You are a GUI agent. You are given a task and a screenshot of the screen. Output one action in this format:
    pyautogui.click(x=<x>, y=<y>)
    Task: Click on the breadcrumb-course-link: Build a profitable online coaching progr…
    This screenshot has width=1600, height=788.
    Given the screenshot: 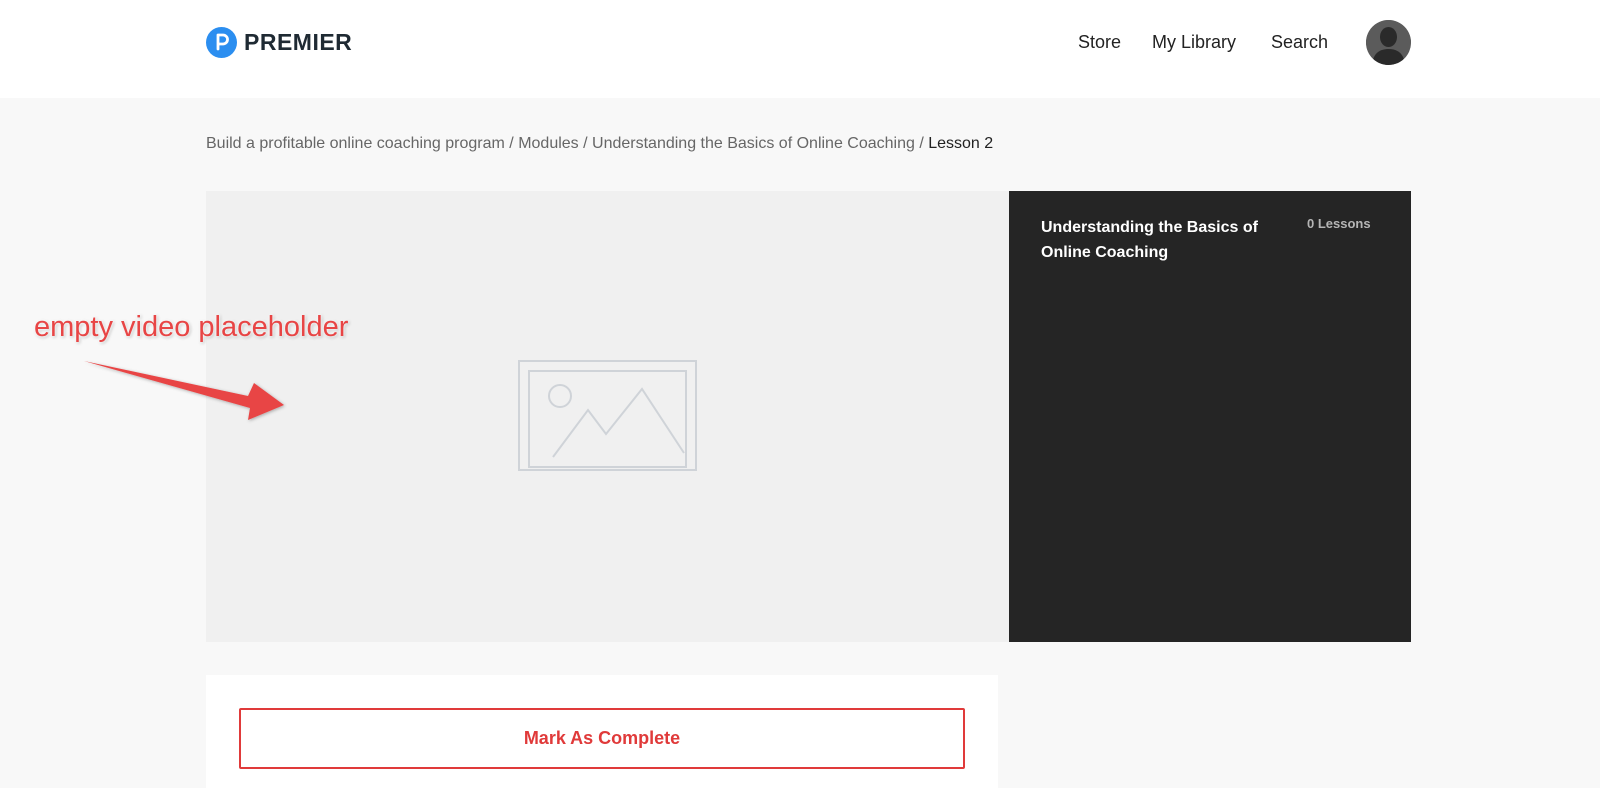 What is the action you would take?
    pyautogui.click(x=355, y=143)
    